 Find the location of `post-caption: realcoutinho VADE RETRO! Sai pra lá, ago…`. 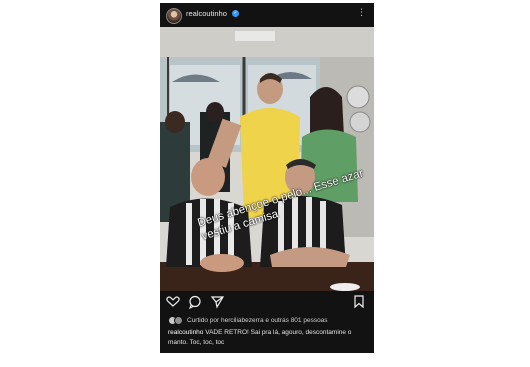

post-caption: realcoutinho VADE RETRO! Sai pra lá, ago… is located at coordinates (269, 338).